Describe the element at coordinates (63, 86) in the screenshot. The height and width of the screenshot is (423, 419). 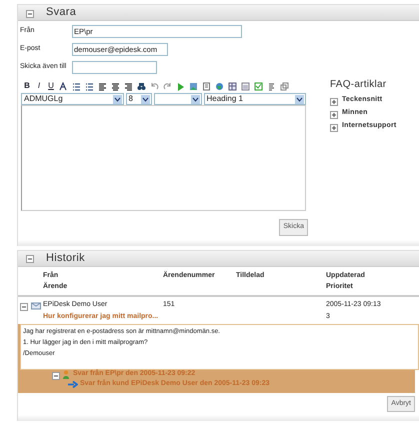
I see `text-color-icon` at that location.